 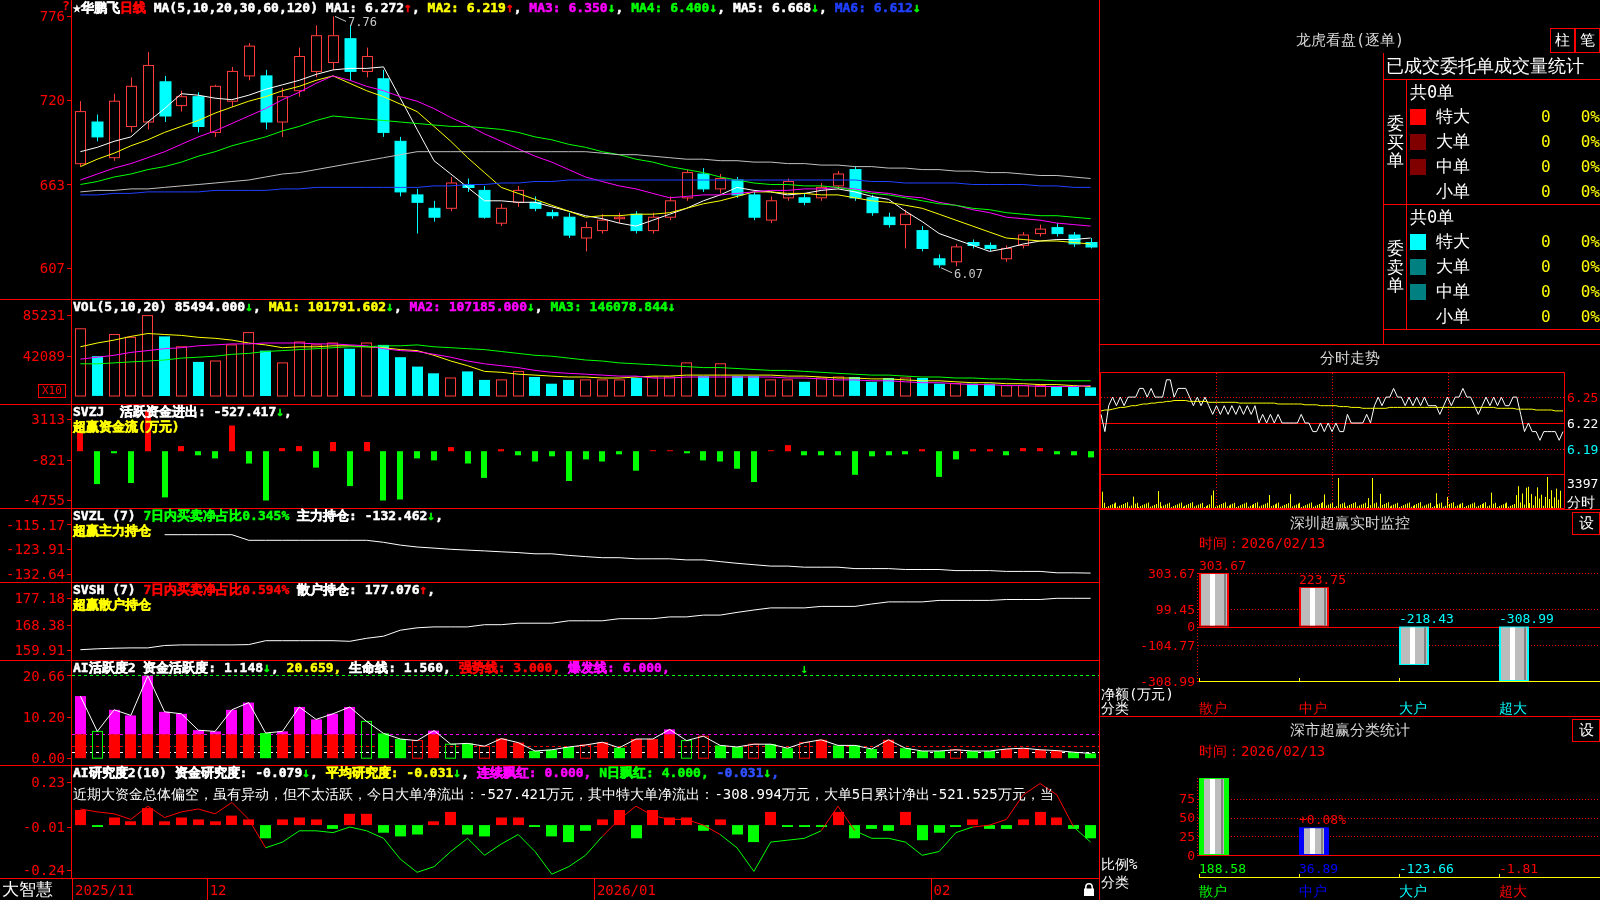 What do you see at coordinates (1587, 40) in the screenshot?
I see `mode-button: 笔` at bounding box center [1587, 40].